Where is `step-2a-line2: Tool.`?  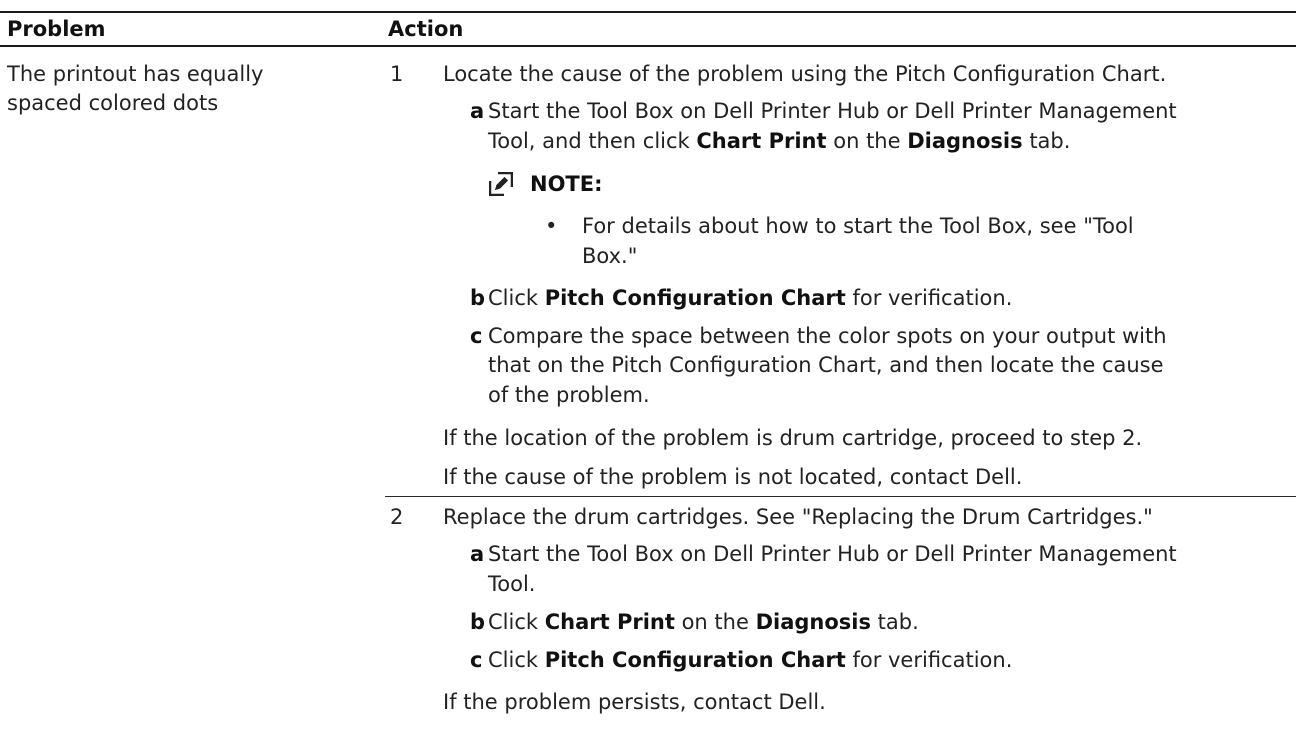
step-2a-line2: Tool. is located at coordinates (512, 584).